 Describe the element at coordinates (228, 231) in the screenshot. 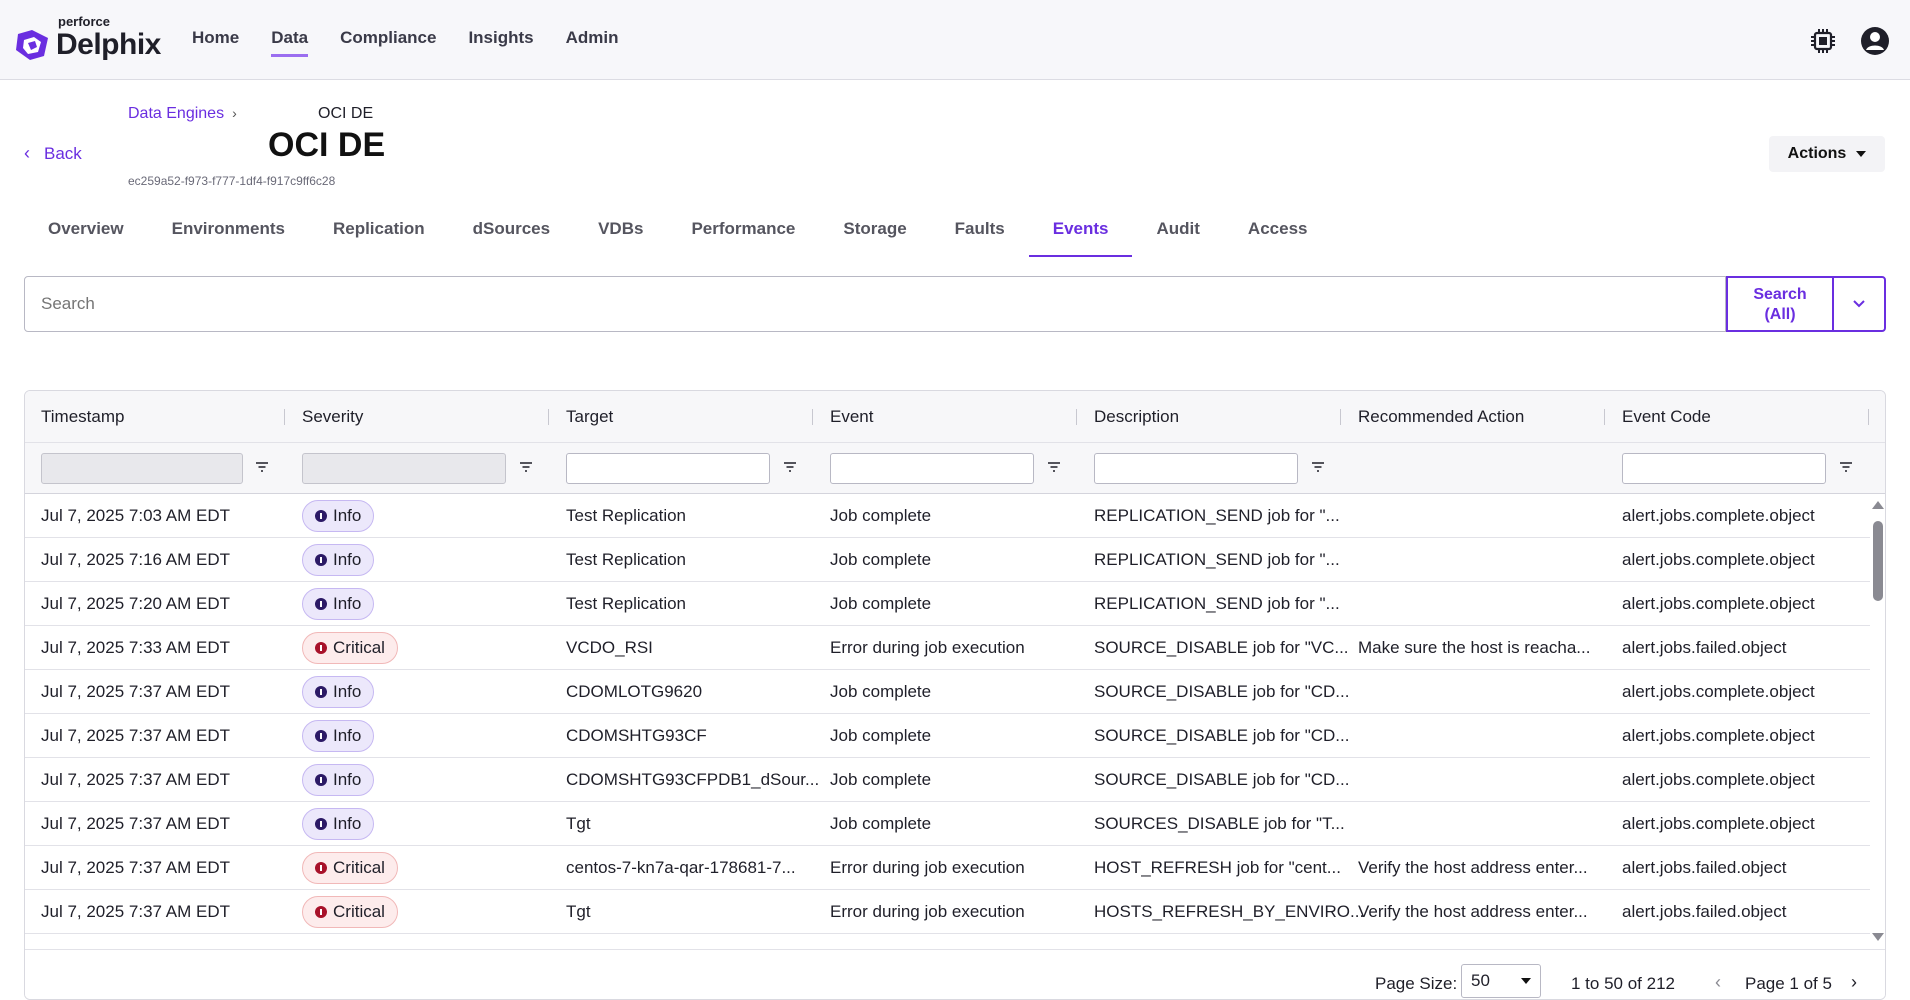

I see `tab-environments: Environments` at that location.